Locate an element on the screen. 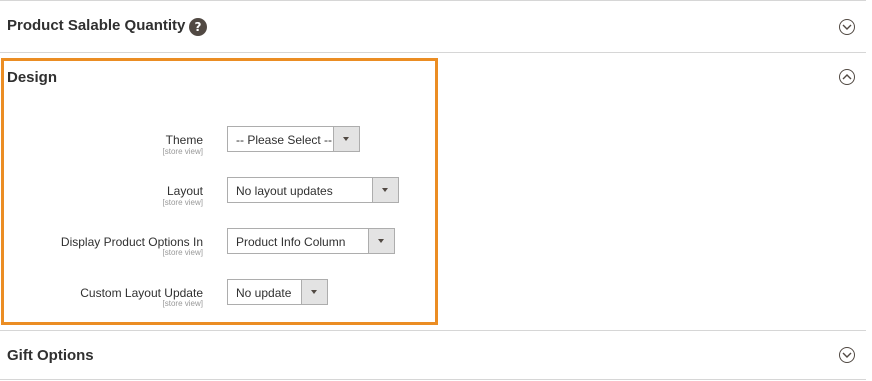  field-label: Display Product Options In is located at coordinates (131, 242).